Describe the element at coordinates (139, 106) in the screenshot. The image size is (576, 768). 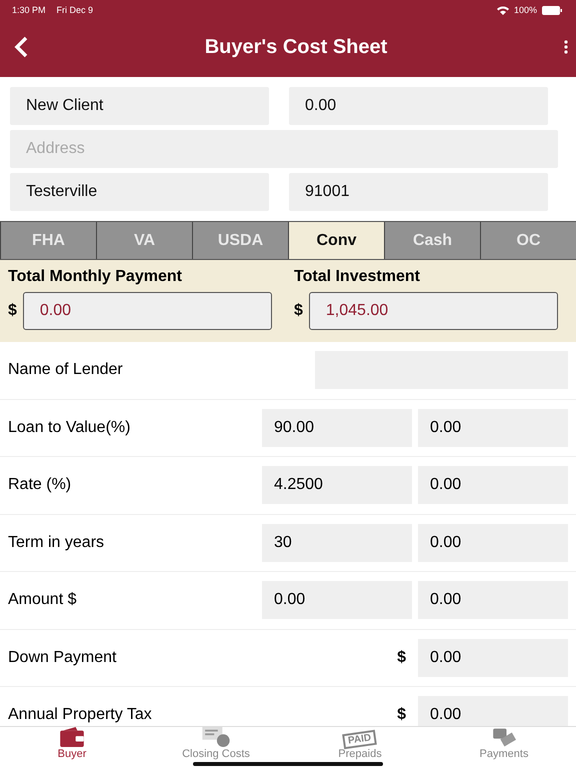
I see `client-name-field: New Client` at that location.